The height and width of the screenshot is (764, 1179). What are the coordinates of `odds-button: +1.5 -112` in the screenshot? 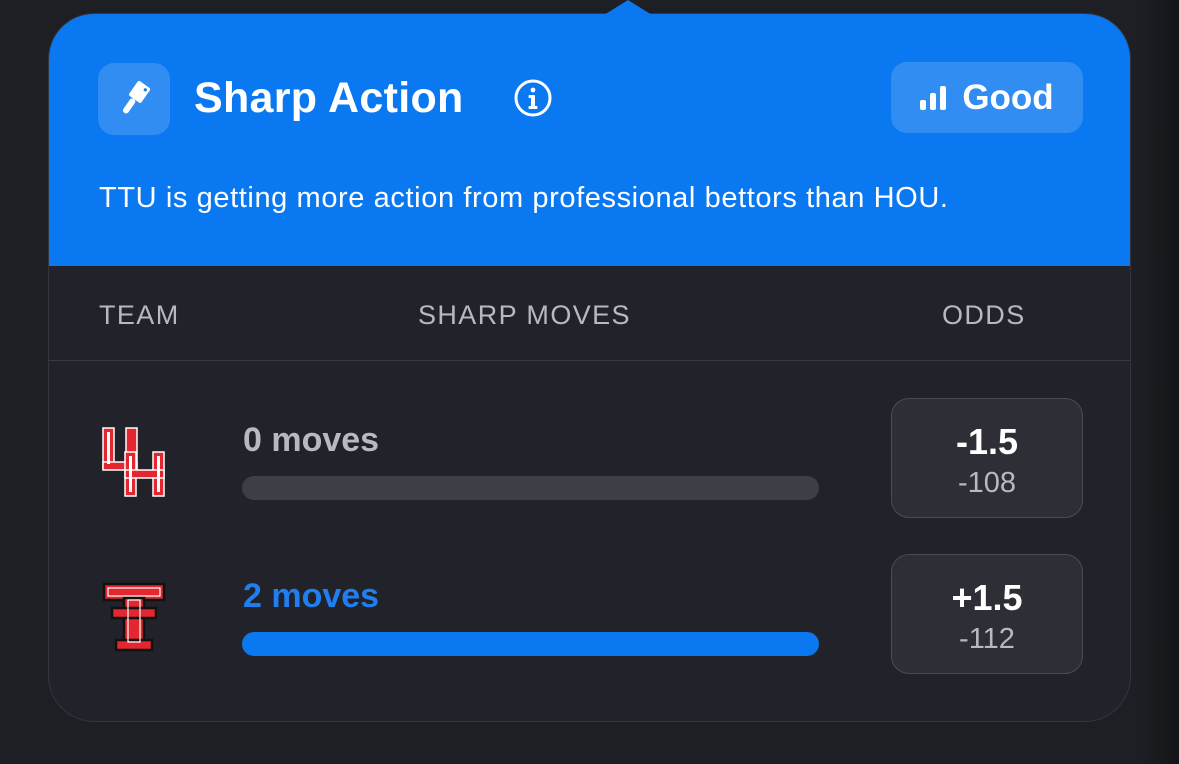 It's located at (987, 614).